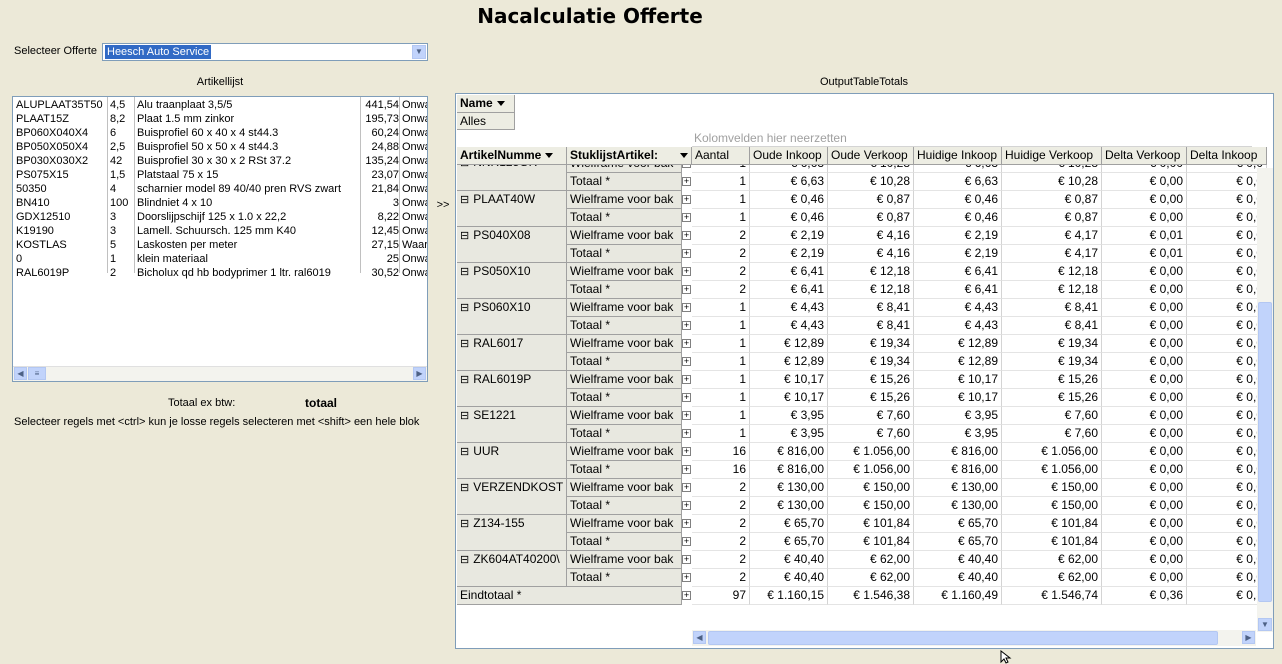 The width and height of the screenshot is (1282, 664). I want to click on article-group: ⊟ RAL6019P, so click(512, 389).